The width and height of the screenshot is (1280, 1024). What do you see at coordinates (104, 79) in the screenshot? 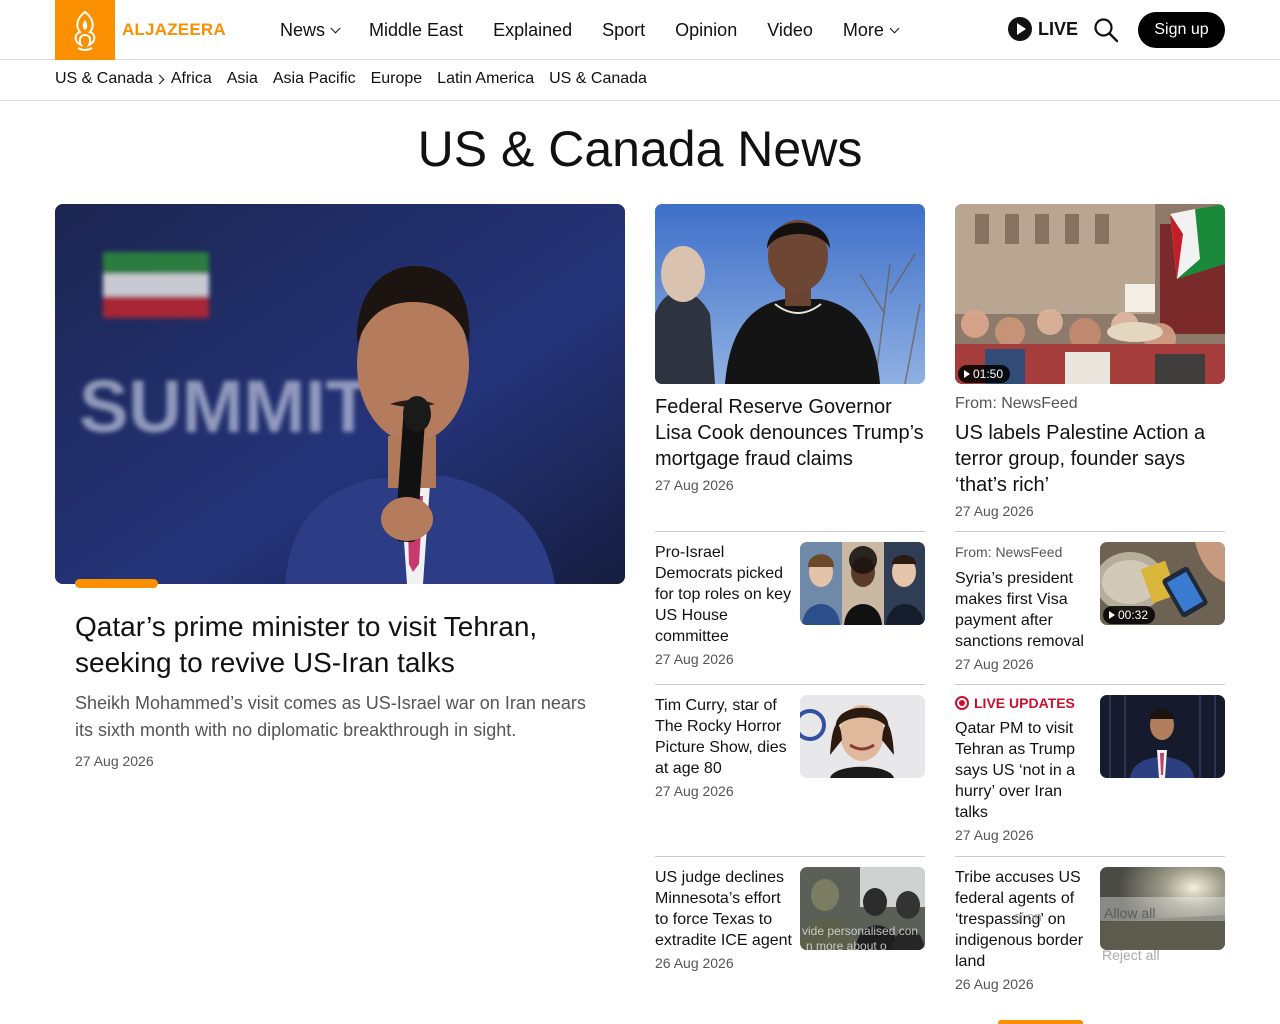
I see `breadcrumb-current: US & Canada` at bounding box center [104, 79].